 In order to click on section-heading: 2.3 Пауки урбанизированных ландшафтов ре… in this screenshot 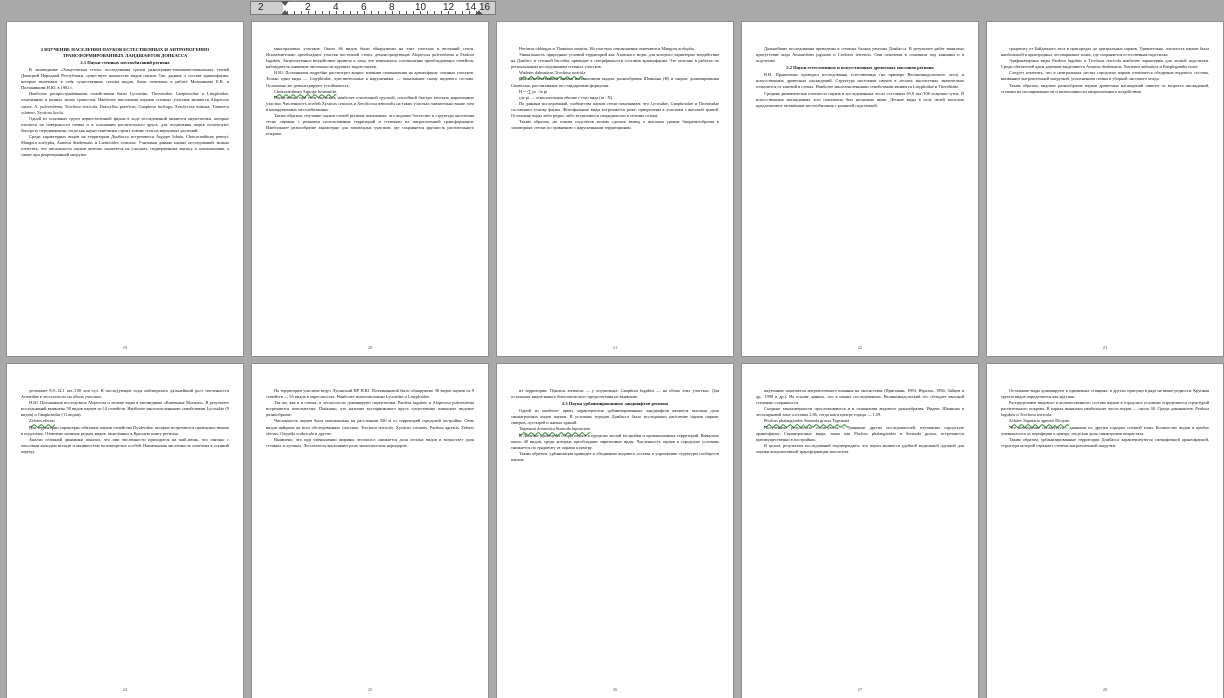, I will do `click(615, 404)`.